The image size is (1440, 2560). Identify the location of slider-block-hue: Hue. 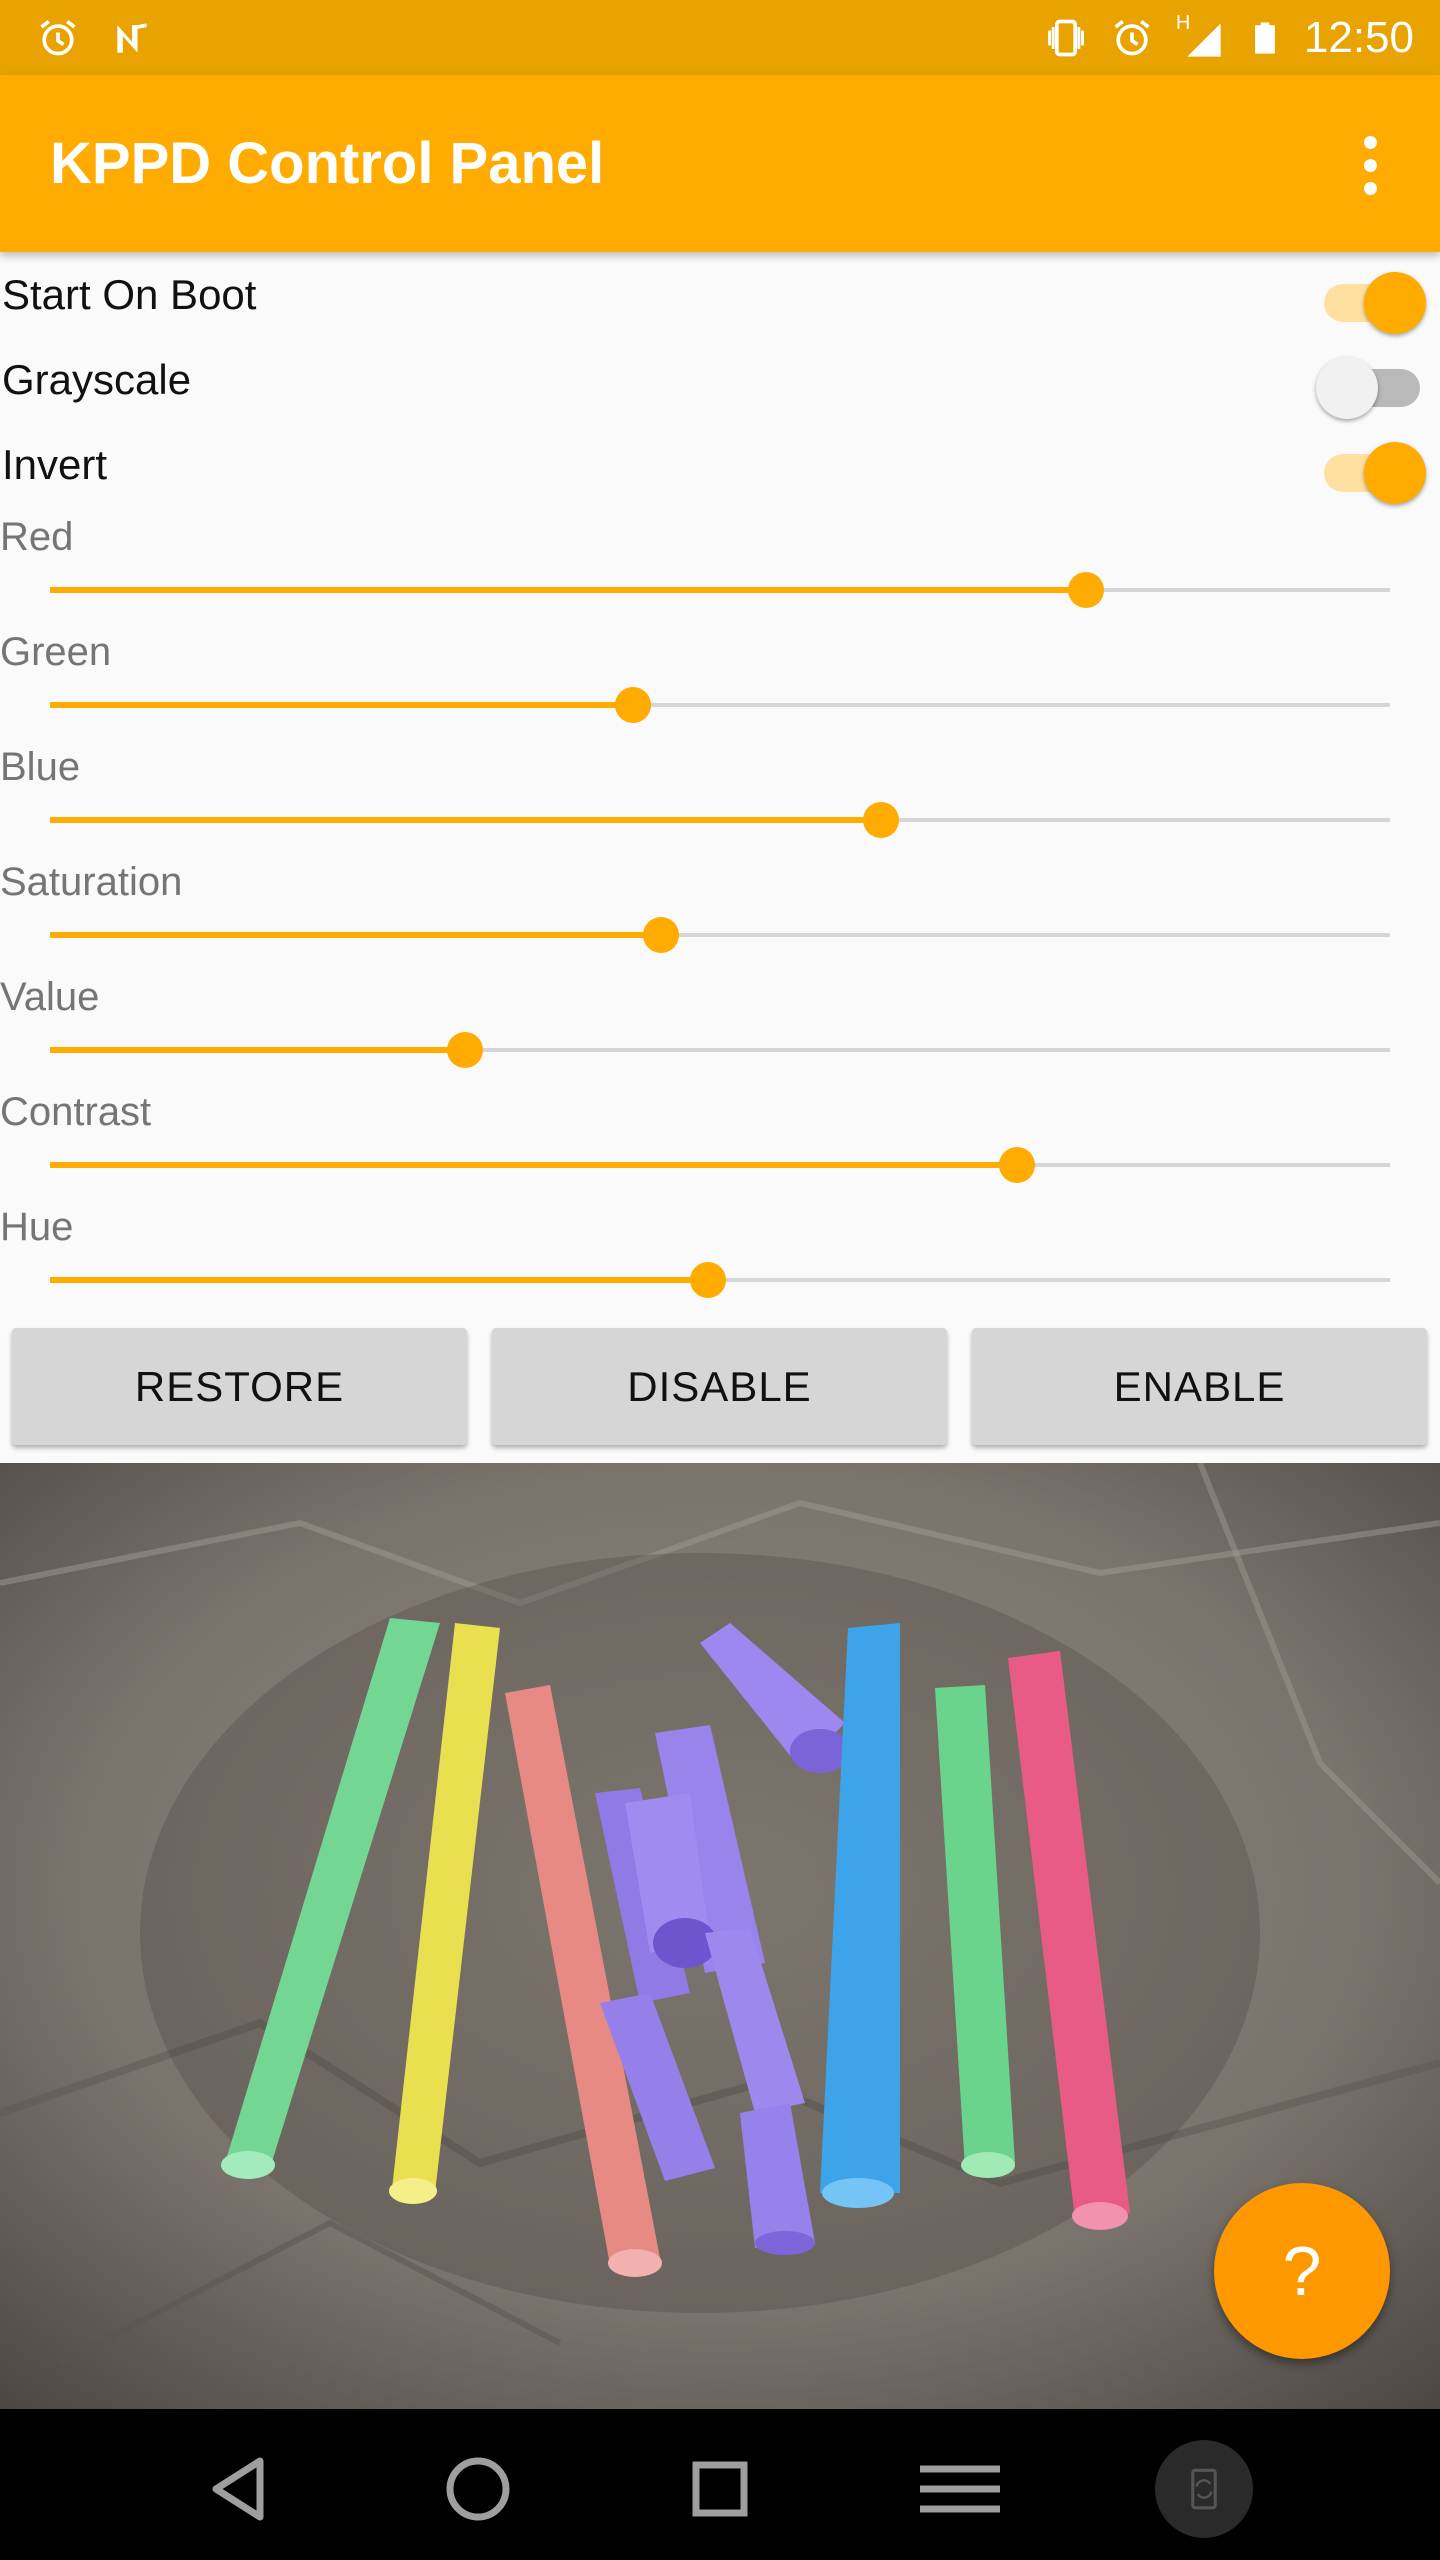
(720, 1262).